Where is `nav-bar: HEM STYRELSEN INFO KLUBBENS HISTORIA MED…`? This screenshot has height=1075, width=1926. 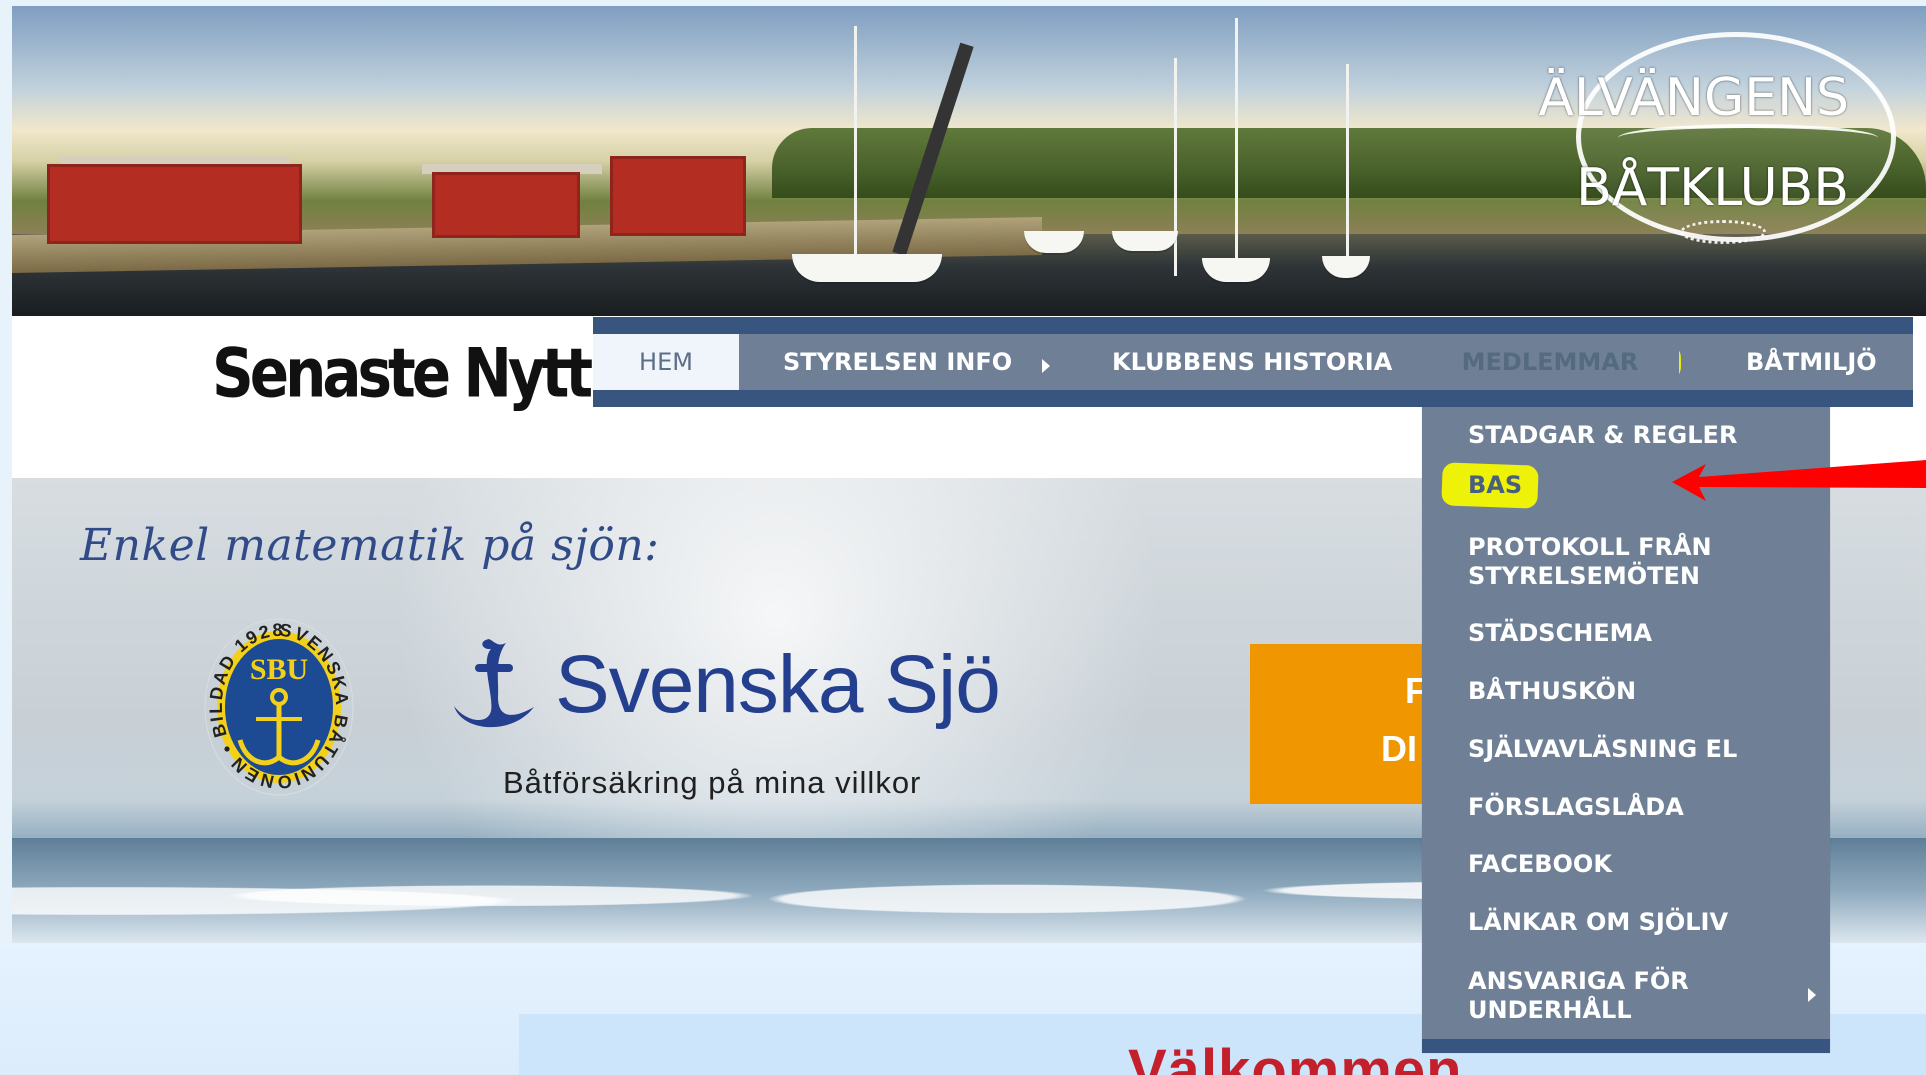 nav-bar: HEM STYRELSEN INFO KLUBBENS HISTORIA MED… is located at coordinates (1253, 362).